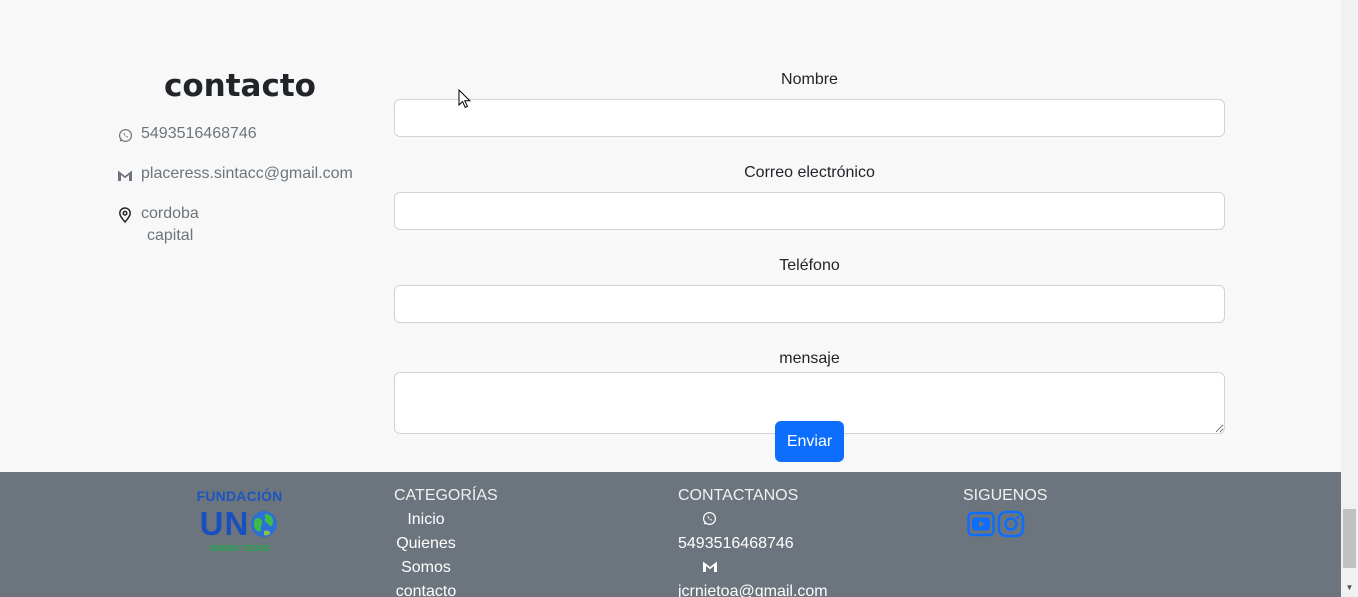 This screenshot has width=1358, height=597. What do you see at coordinates (809, 358) in the screenshot?
I see `message-label: mensaje` at bounding box center [809, 358].